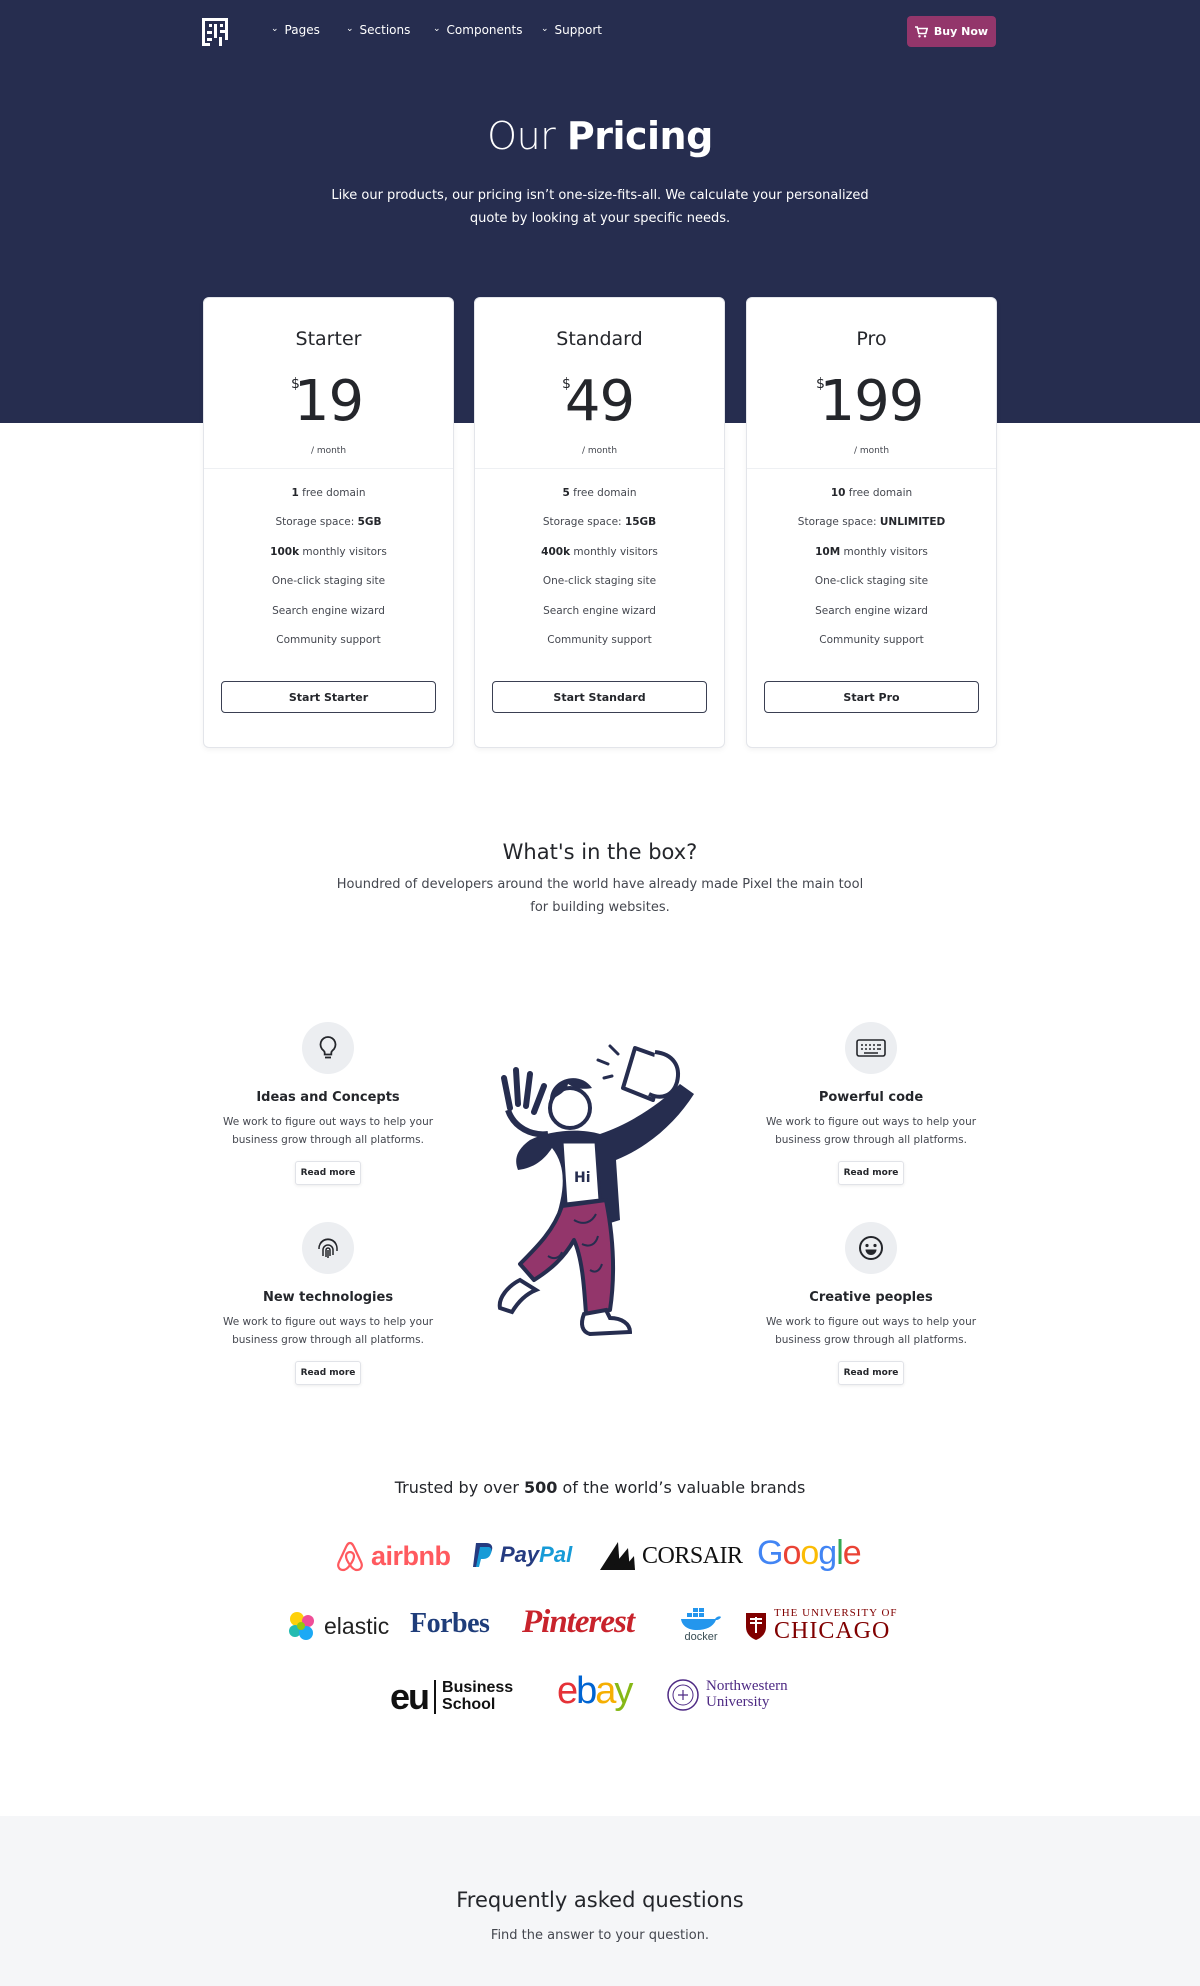  I want to click on docker-wordmark: docker, so click(701, 1637).